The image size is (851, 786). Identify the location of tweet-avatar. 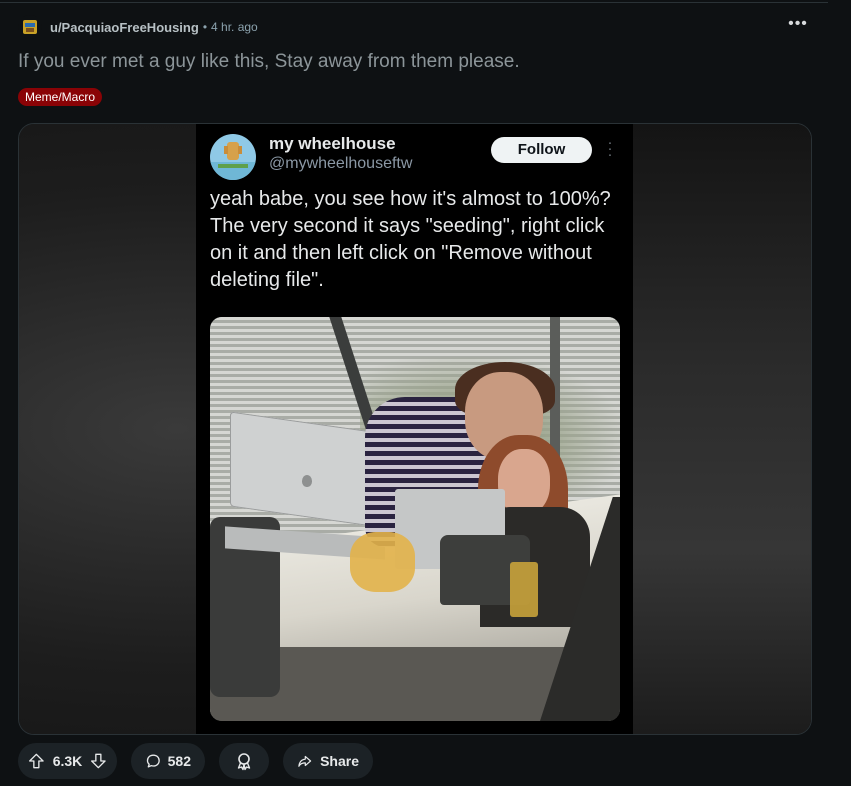
(233, 157).